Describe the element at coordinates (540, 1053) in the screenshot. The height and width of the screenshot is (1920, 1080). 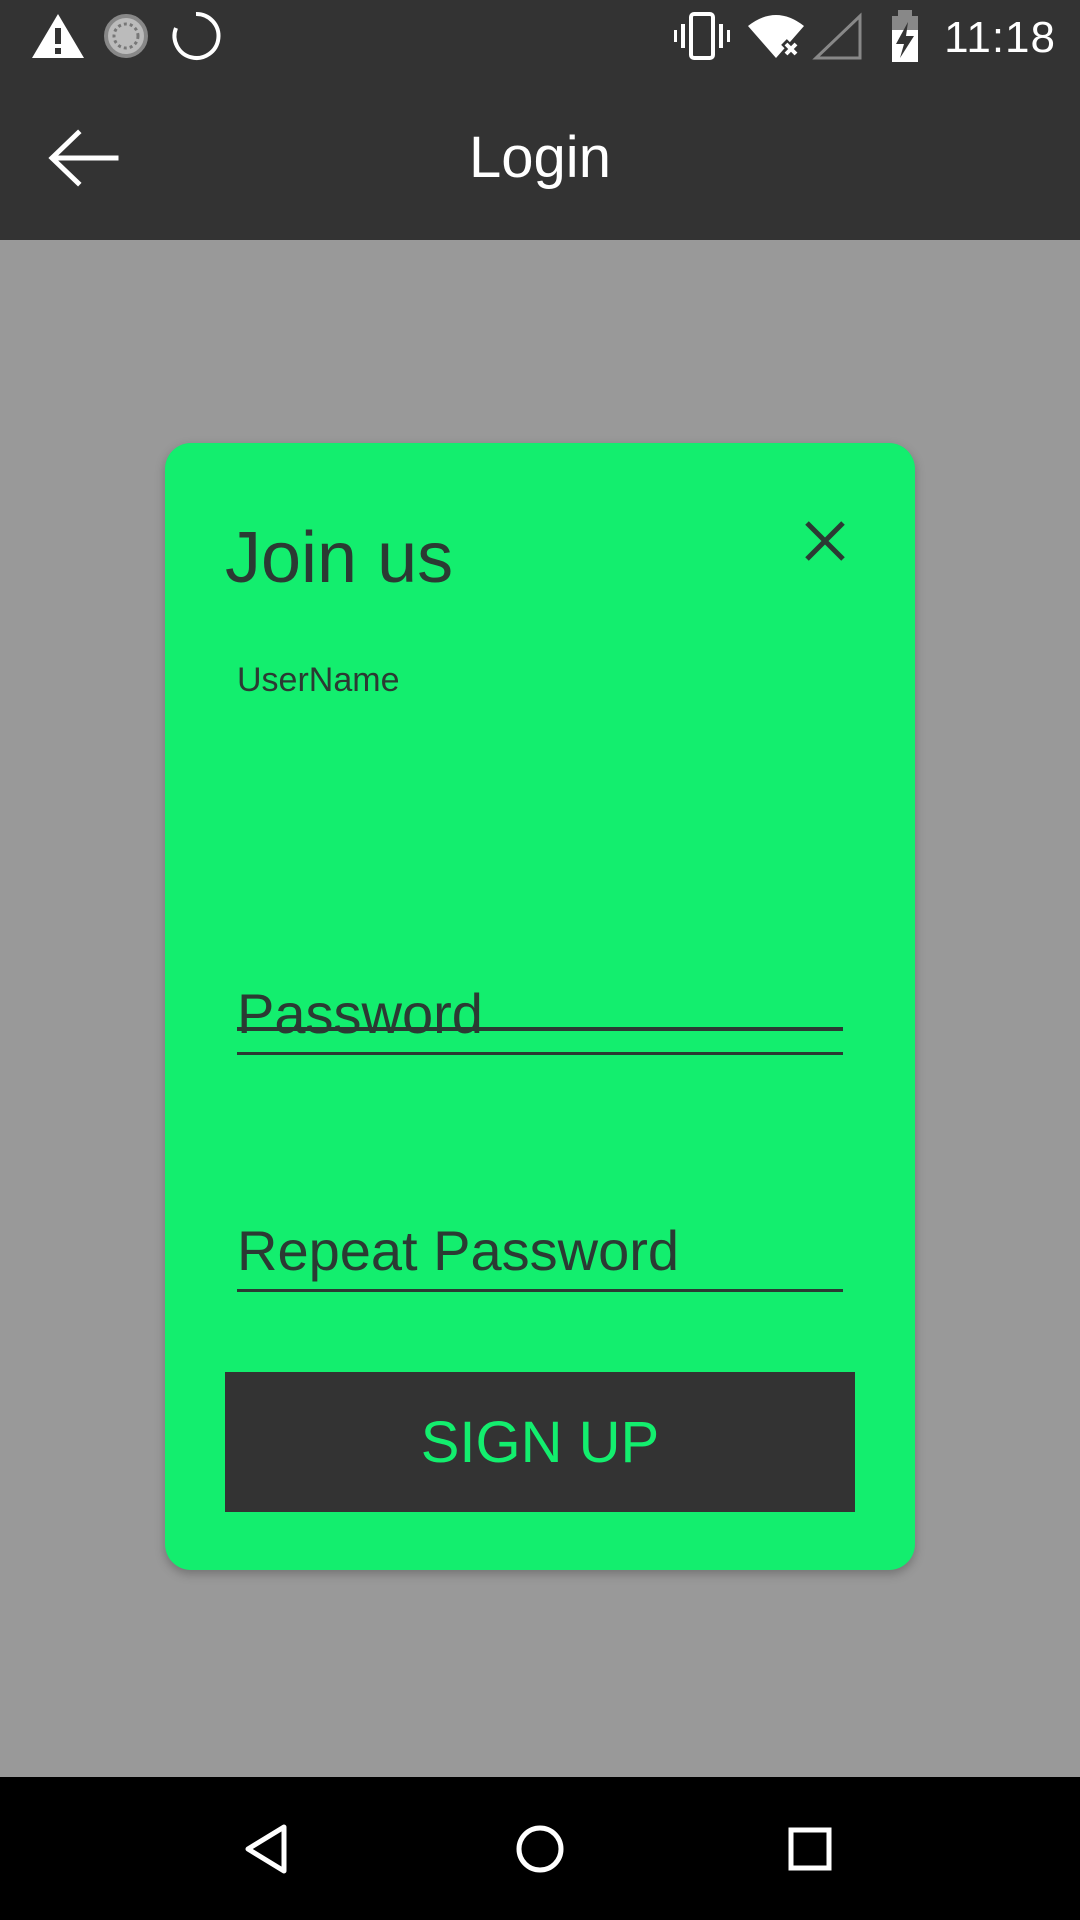
I see `password-underline` at that location.